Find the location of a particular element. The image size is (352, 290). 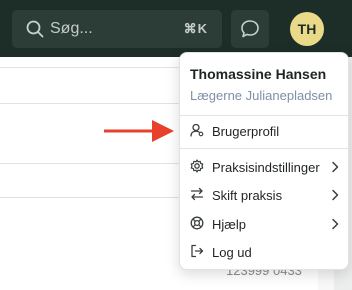

menu-item-praksisindstillinger: Praksisindstillinger is located at coordinates (264, 167).